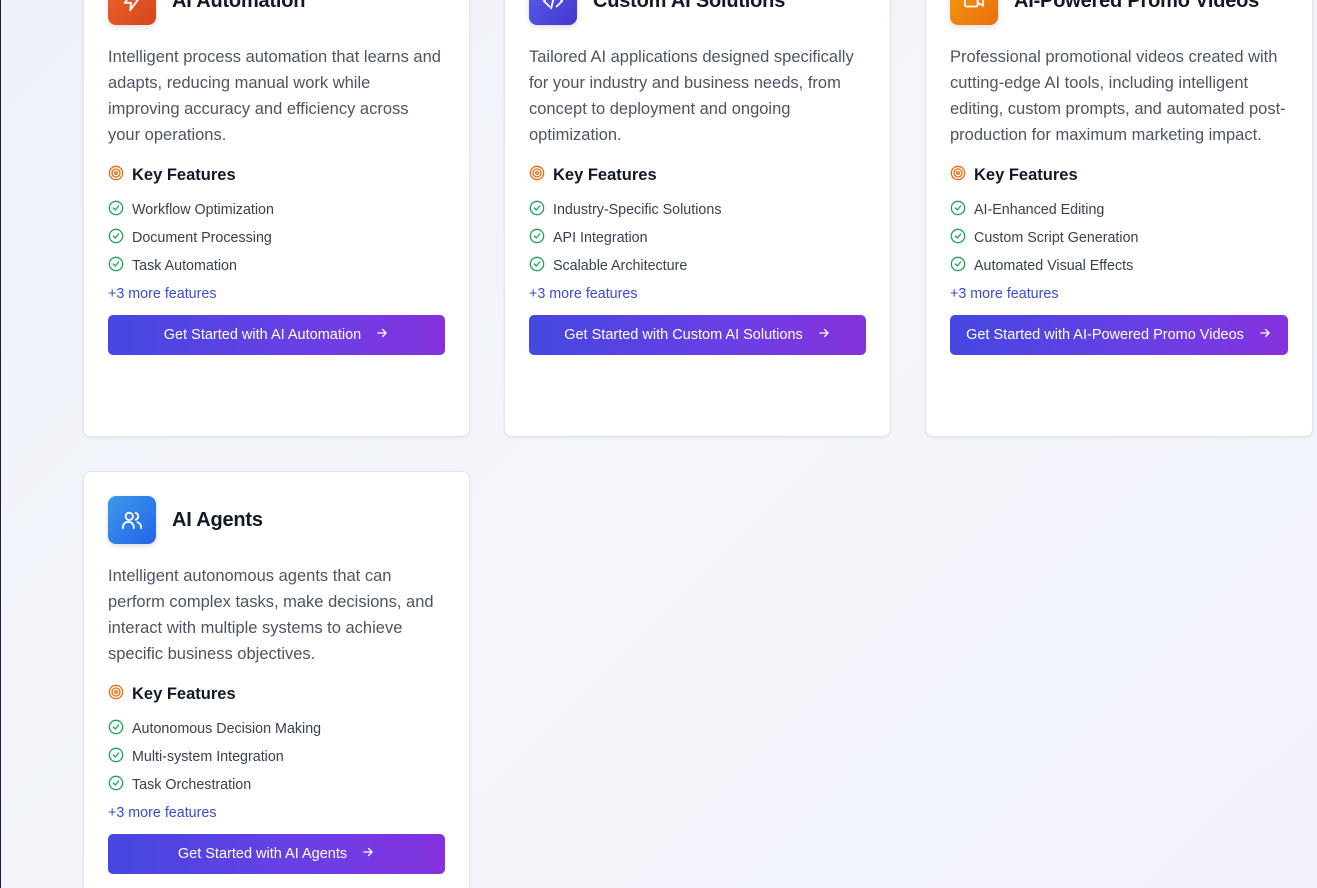 This screenshot has width=1317, height=888. Describe the element at coordinates (1105, 335) in the screenshot. I see `button-label: Get Started with AI-Powered Promo Videos` at that location.